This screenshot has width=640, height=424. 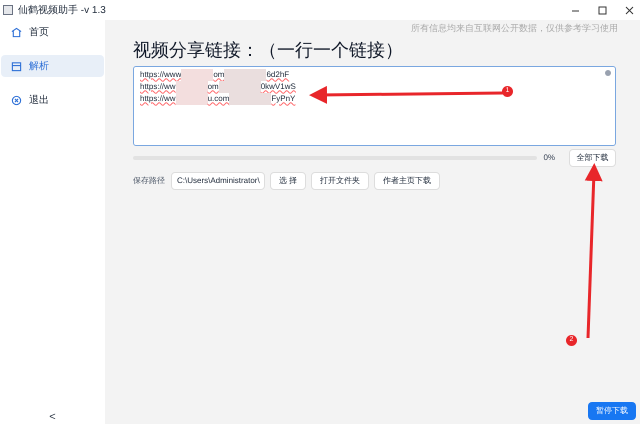 I want to click on close-circle-icon, so click(x=16, y=100).